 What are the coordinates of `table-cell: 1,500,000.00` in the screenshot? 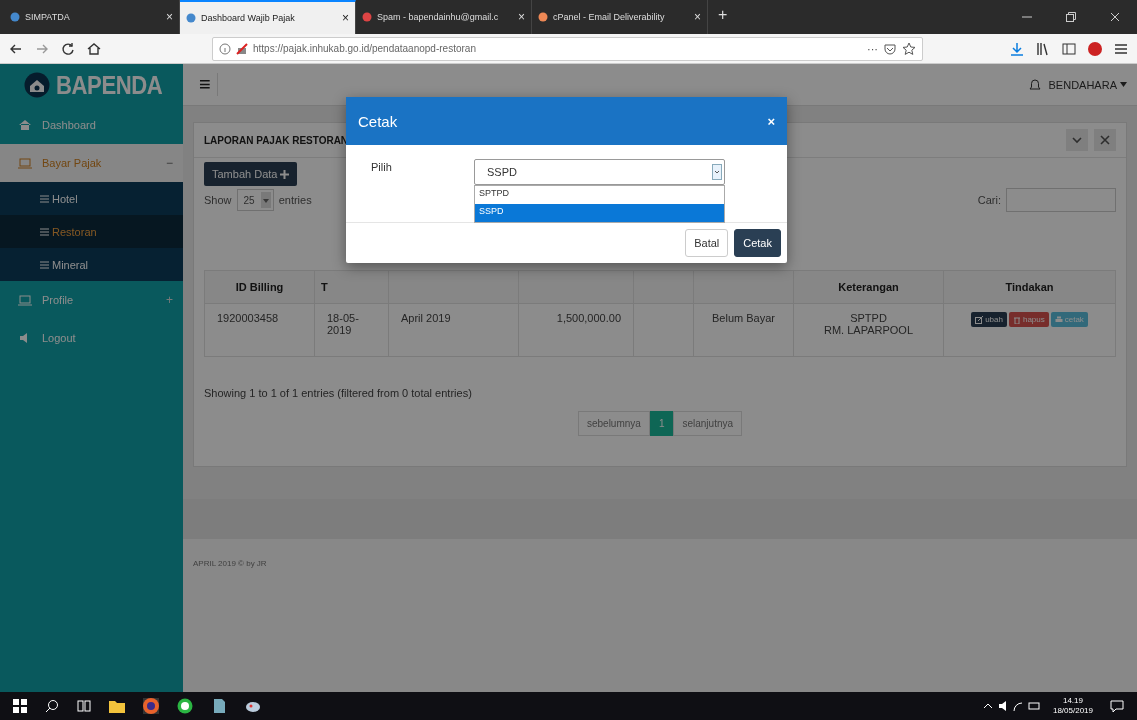 It's located at (576, 330).